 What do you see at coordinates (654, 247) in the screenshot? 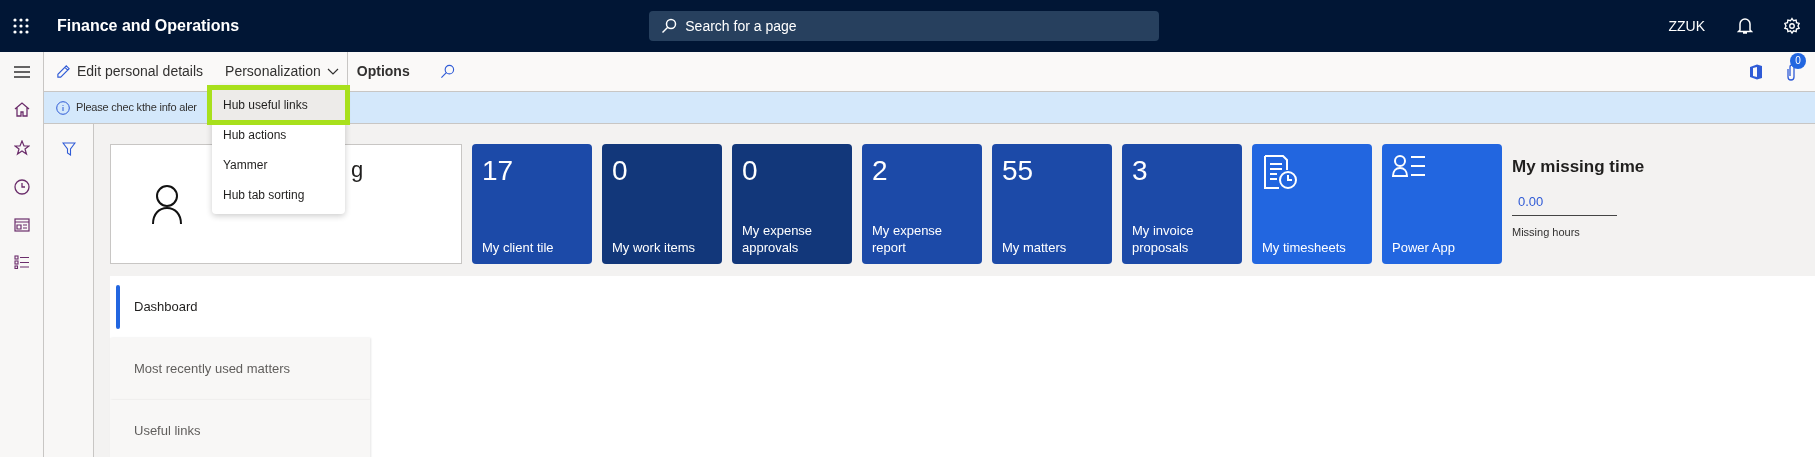
I see `tile-label: My work items` at bounding box center [654, 247].